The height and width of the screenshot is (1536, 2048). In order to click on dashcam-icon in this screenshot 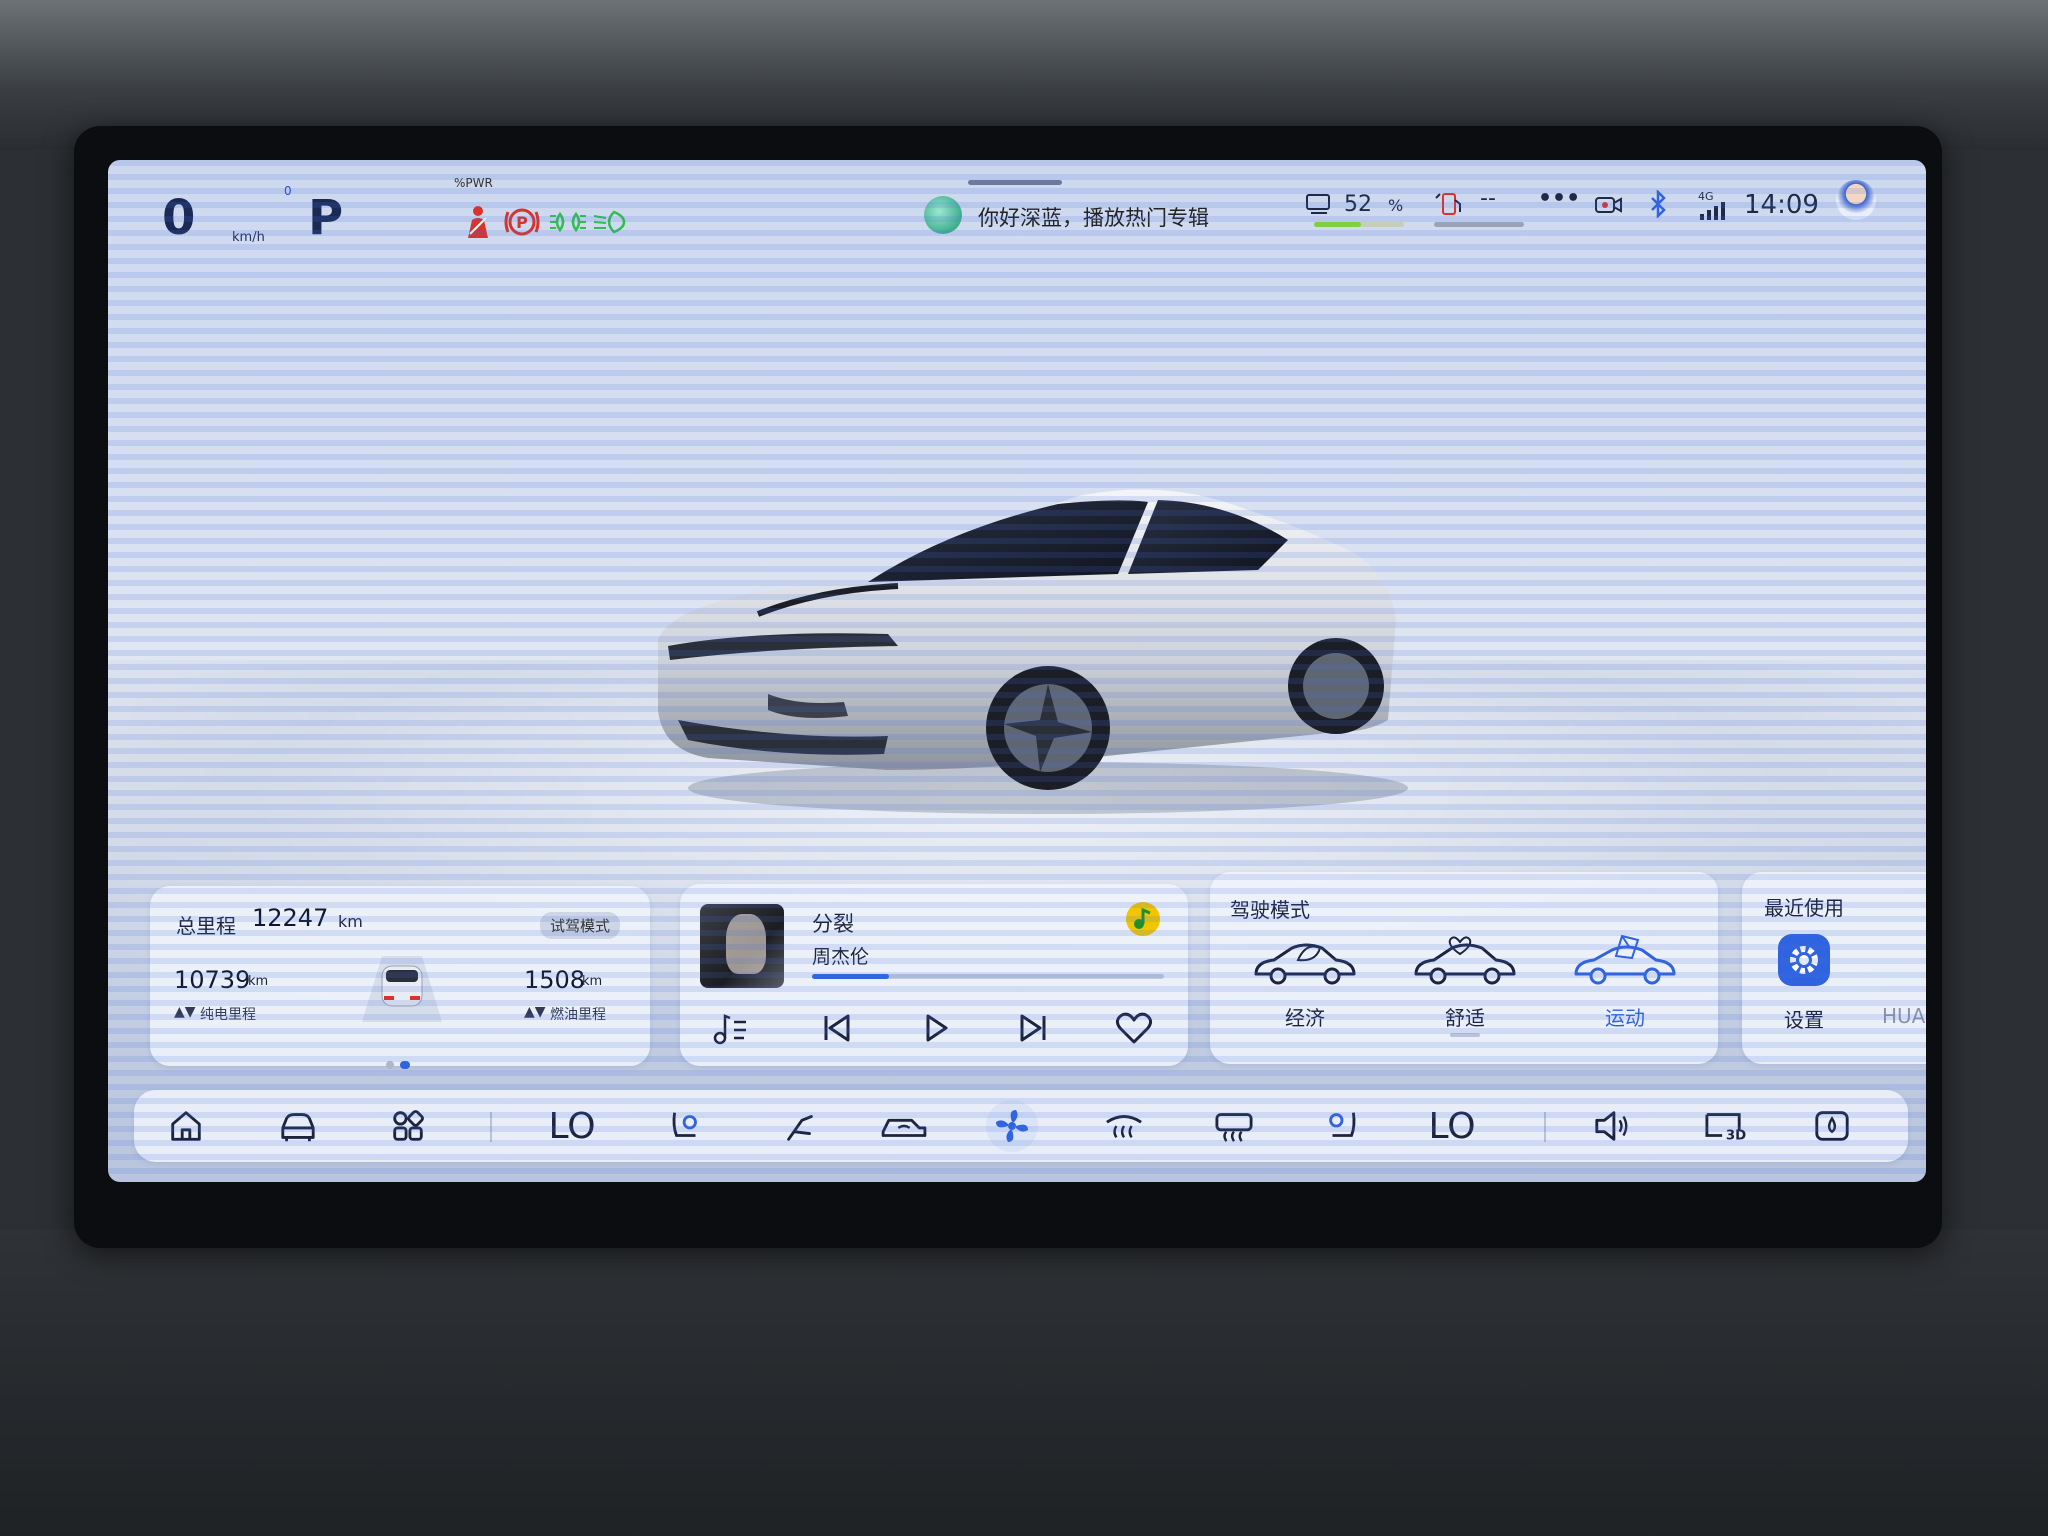, I will do `click(1608, 205)`.